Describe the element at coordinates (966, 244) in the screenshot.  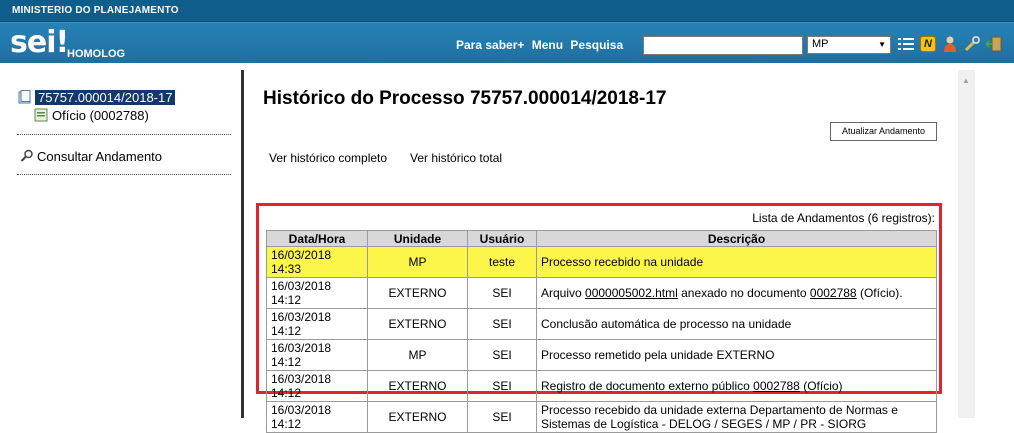
I see `vertical-scrollbar: ▲` at that location.